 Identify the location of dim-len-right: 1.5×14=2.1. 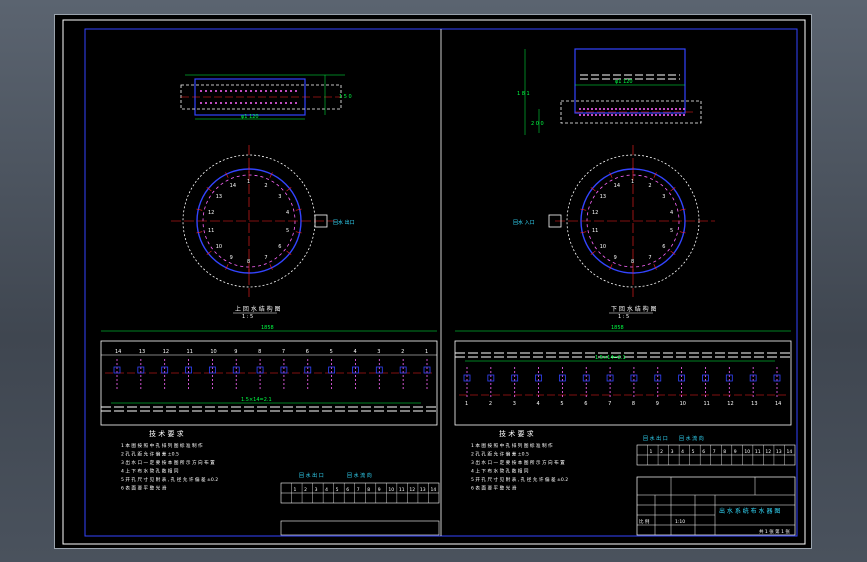
(610, 358).